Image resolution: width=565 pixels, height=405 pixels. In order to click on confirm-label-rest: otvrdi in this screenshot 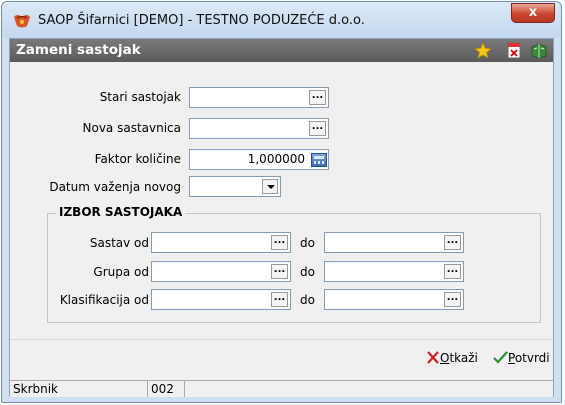, I will do `click(532, 358)`.